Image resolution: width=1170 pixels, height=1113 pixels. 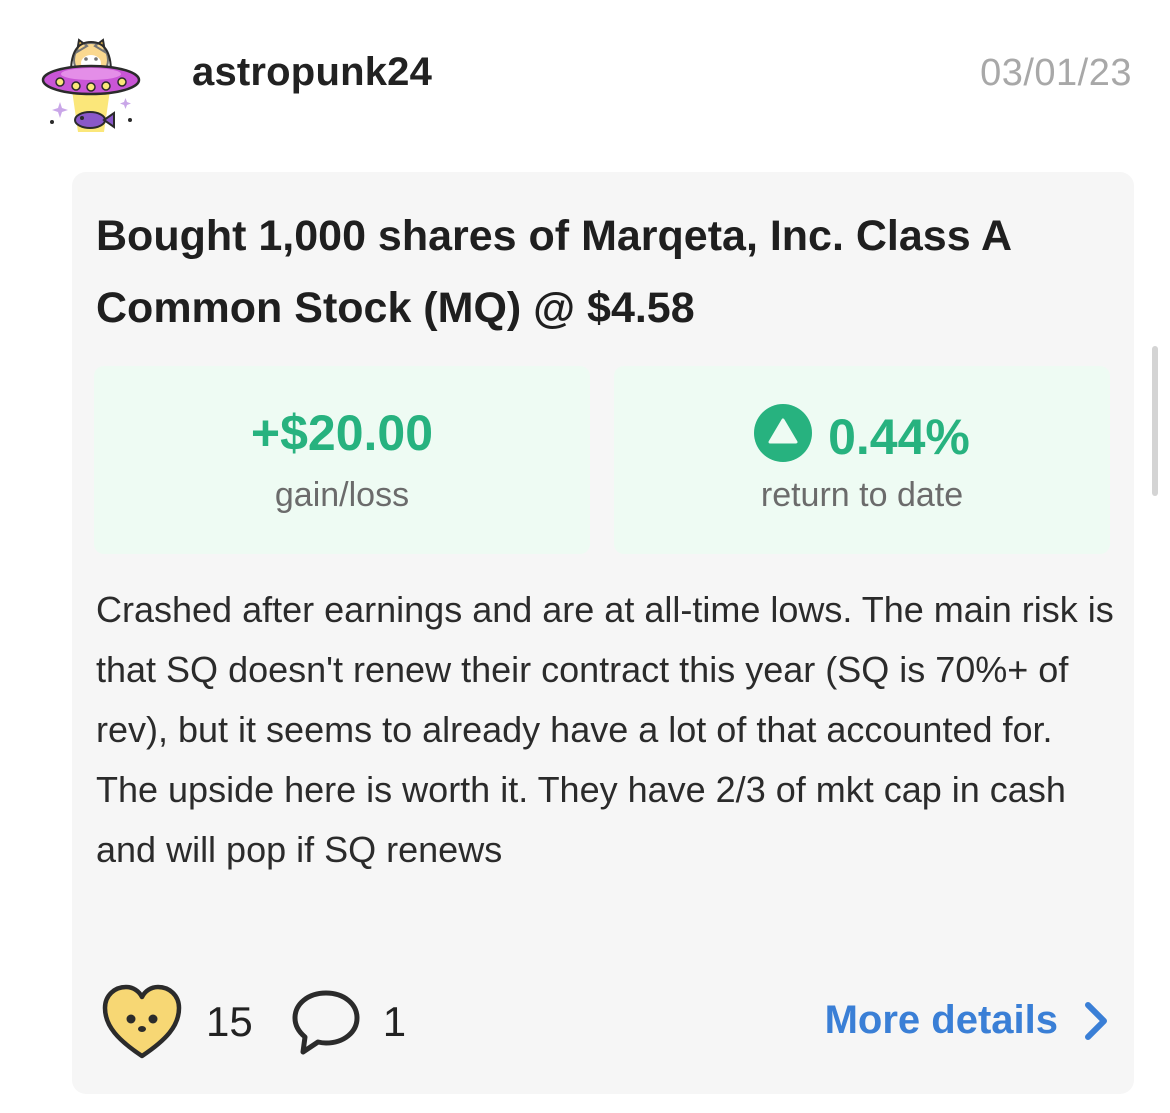 What do you see at coordinates (394, 1021) in the screenshot?
I see `comments-count: 1` at bounding box center [394, 1021].